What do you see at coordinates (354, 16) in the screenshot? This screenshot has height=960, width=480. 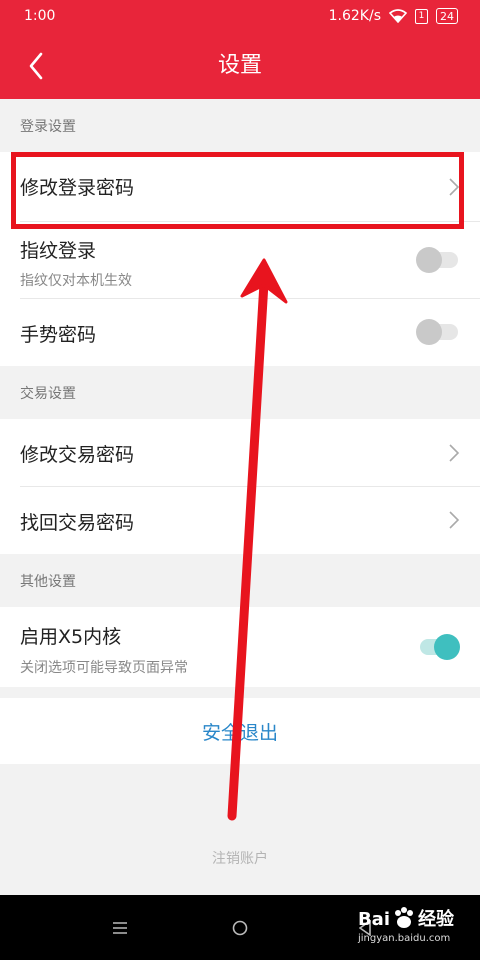 I see `network-speed: 1.62K/s` at bounding box center [354, 16].